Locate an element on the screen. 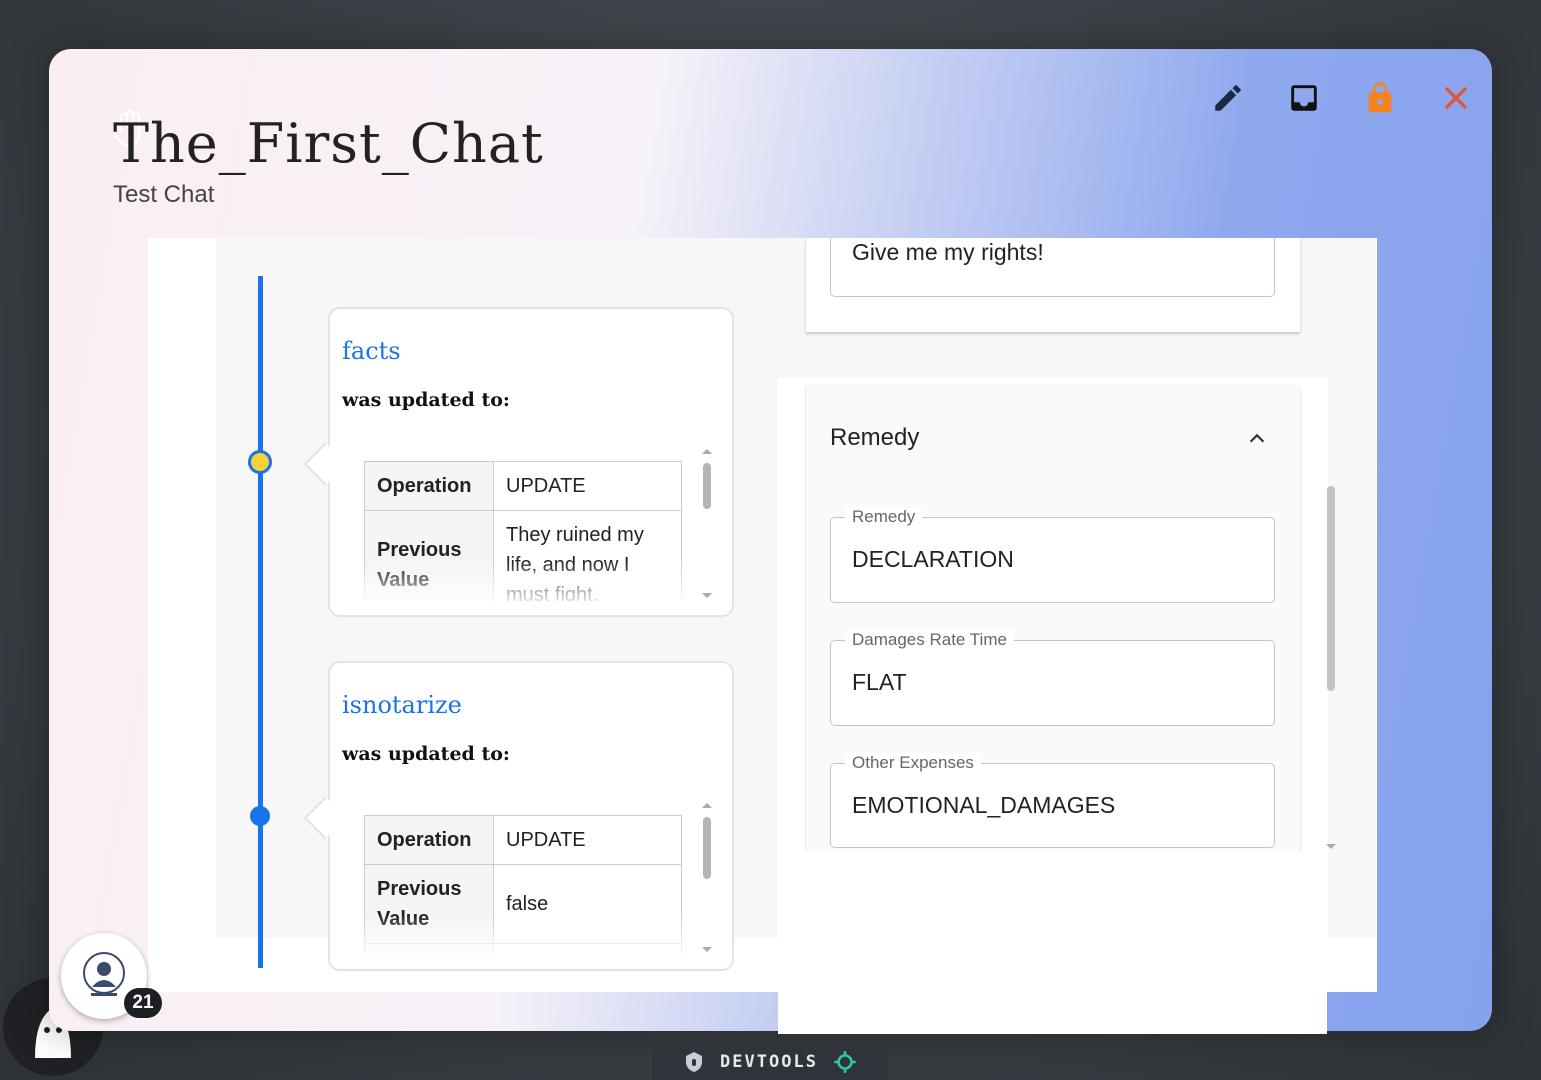 This screenshot has height=1080, width=1541. timeline-dot-current is located at coordinates (260, 462).